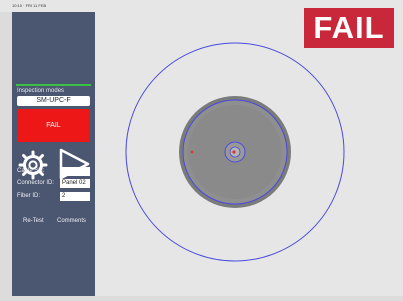  What do you see at coordinates (53, 85) in the screenshot?
I see `sidebar-divider` at bounding box center [53, 85].